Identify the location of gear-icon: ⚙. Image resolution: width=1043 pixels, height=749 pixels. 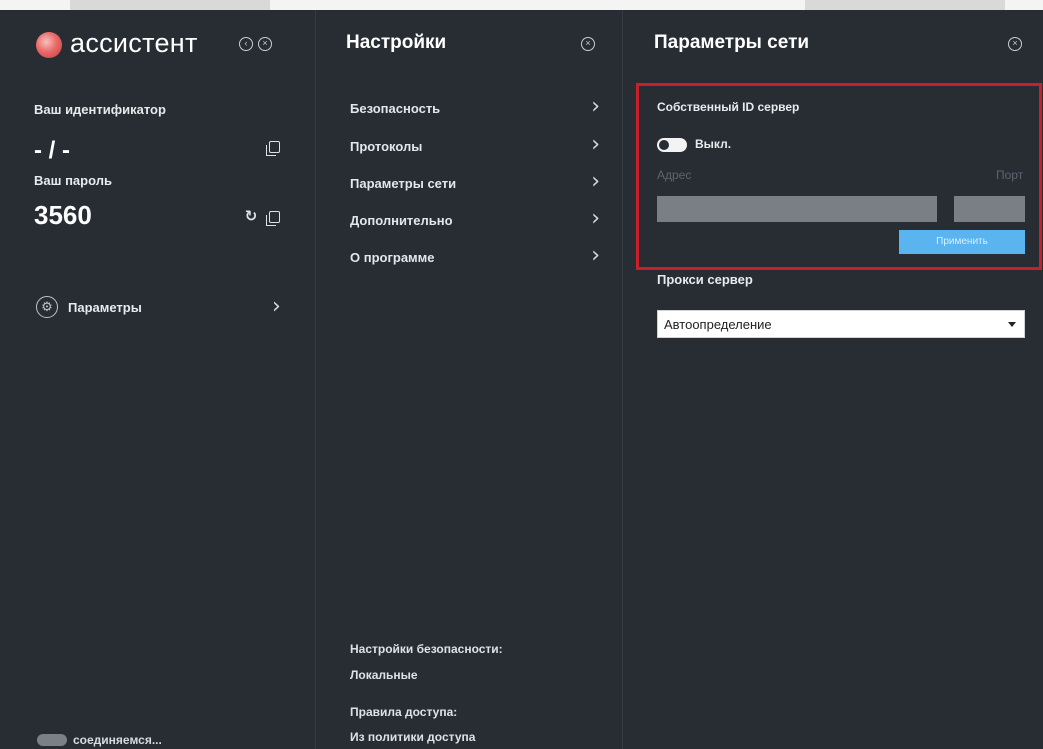
(47, 307).